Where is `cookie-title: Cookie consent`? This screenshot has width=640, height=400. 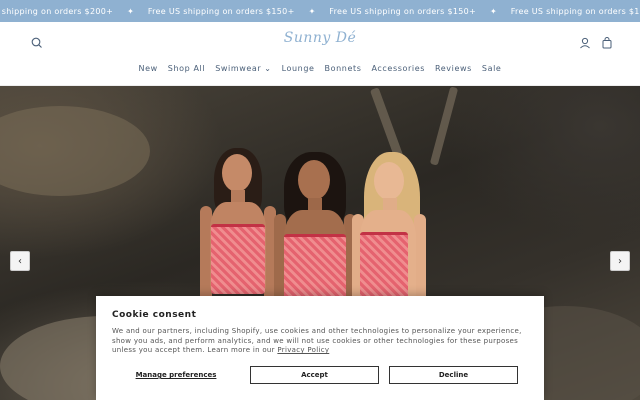
cookie-title: Cookie consent is located at coordinates (154, 315).